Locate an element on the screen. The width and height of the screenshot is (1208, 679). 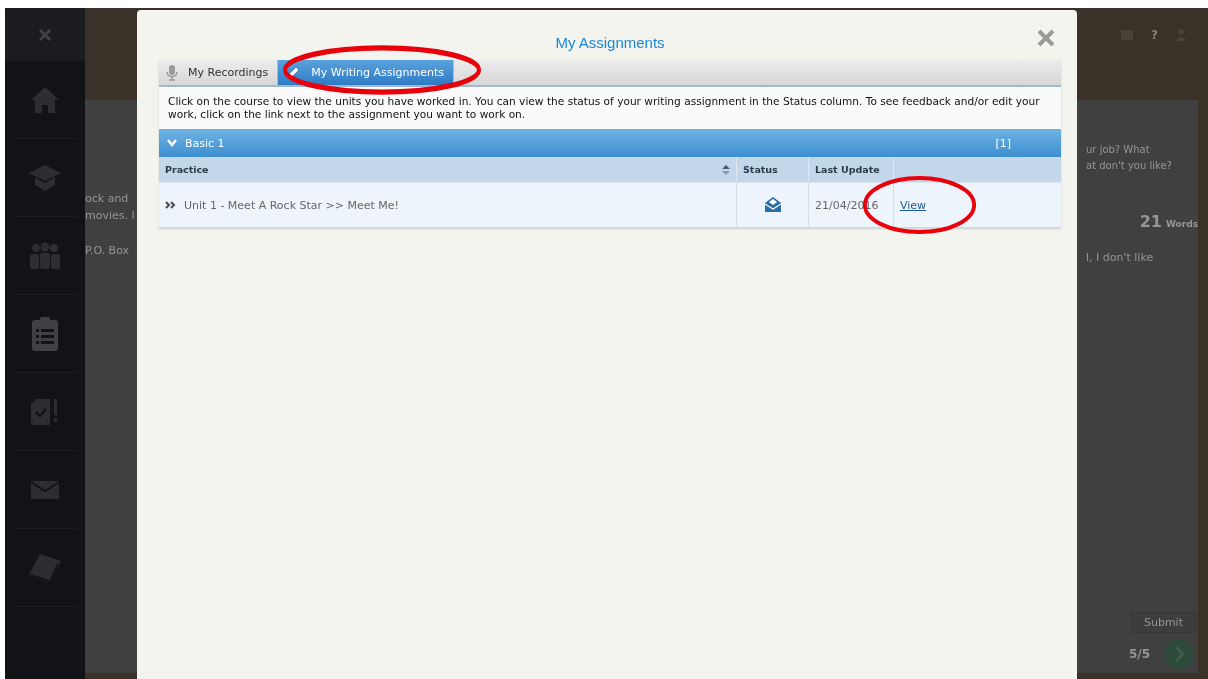
pencil-icon is located at coordinates (293, 72).